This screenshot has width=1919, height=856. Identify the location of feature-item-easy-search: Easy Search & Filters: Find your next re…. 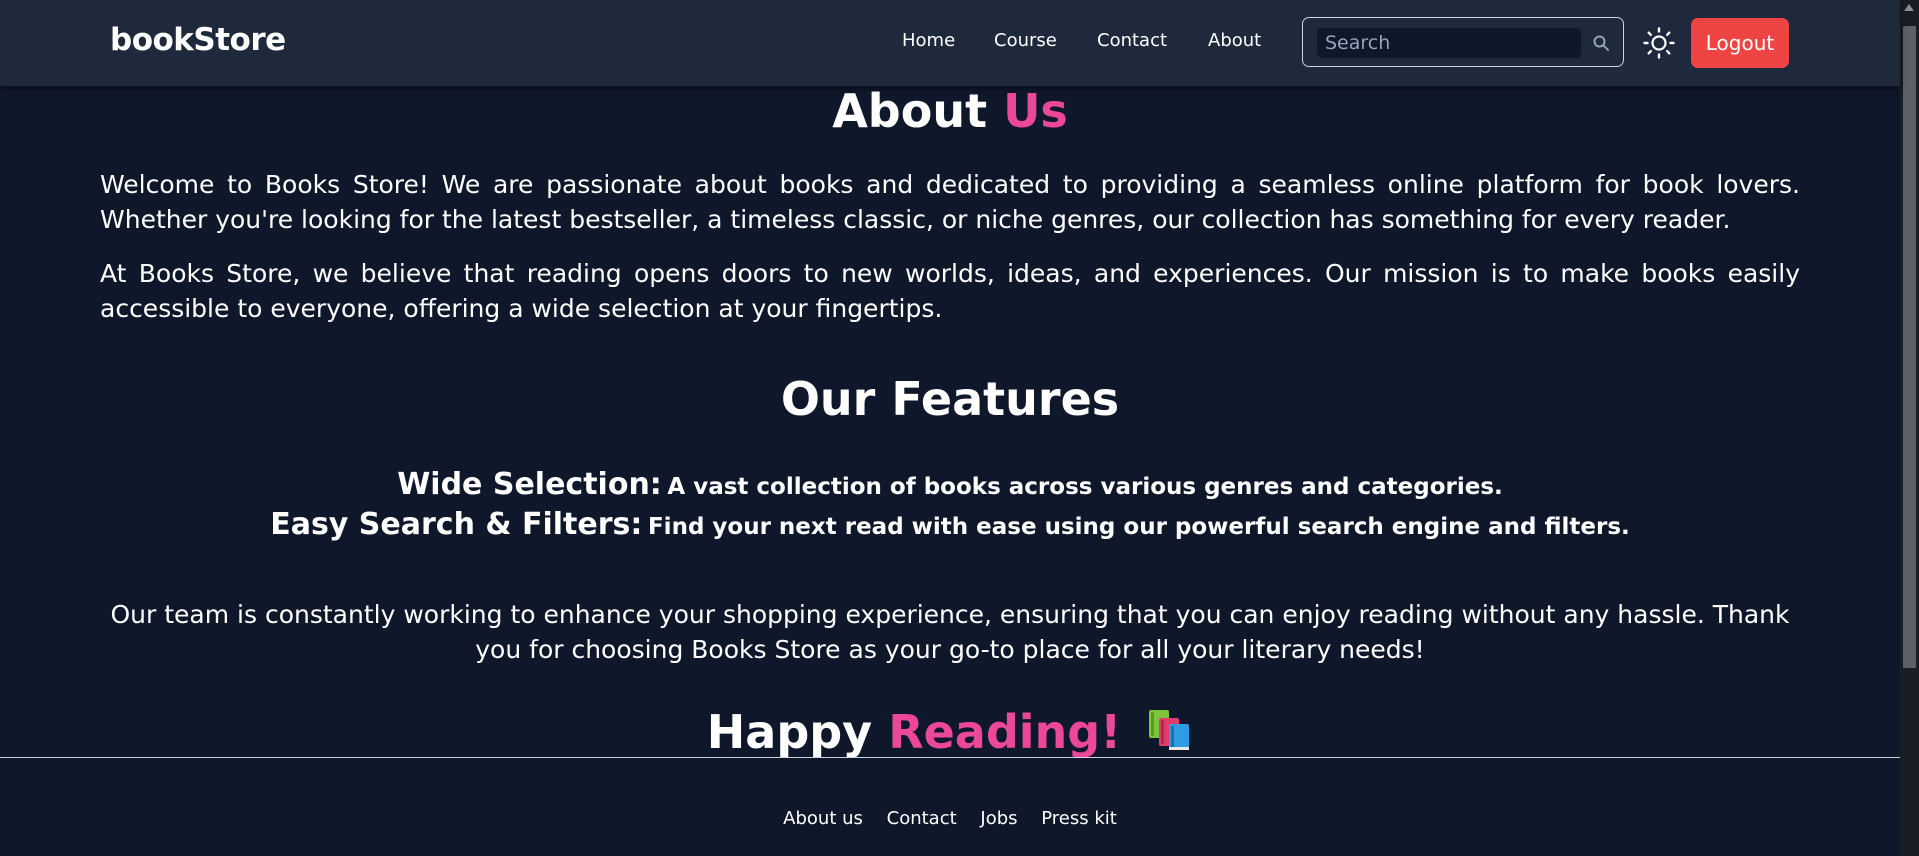
(950, 524).